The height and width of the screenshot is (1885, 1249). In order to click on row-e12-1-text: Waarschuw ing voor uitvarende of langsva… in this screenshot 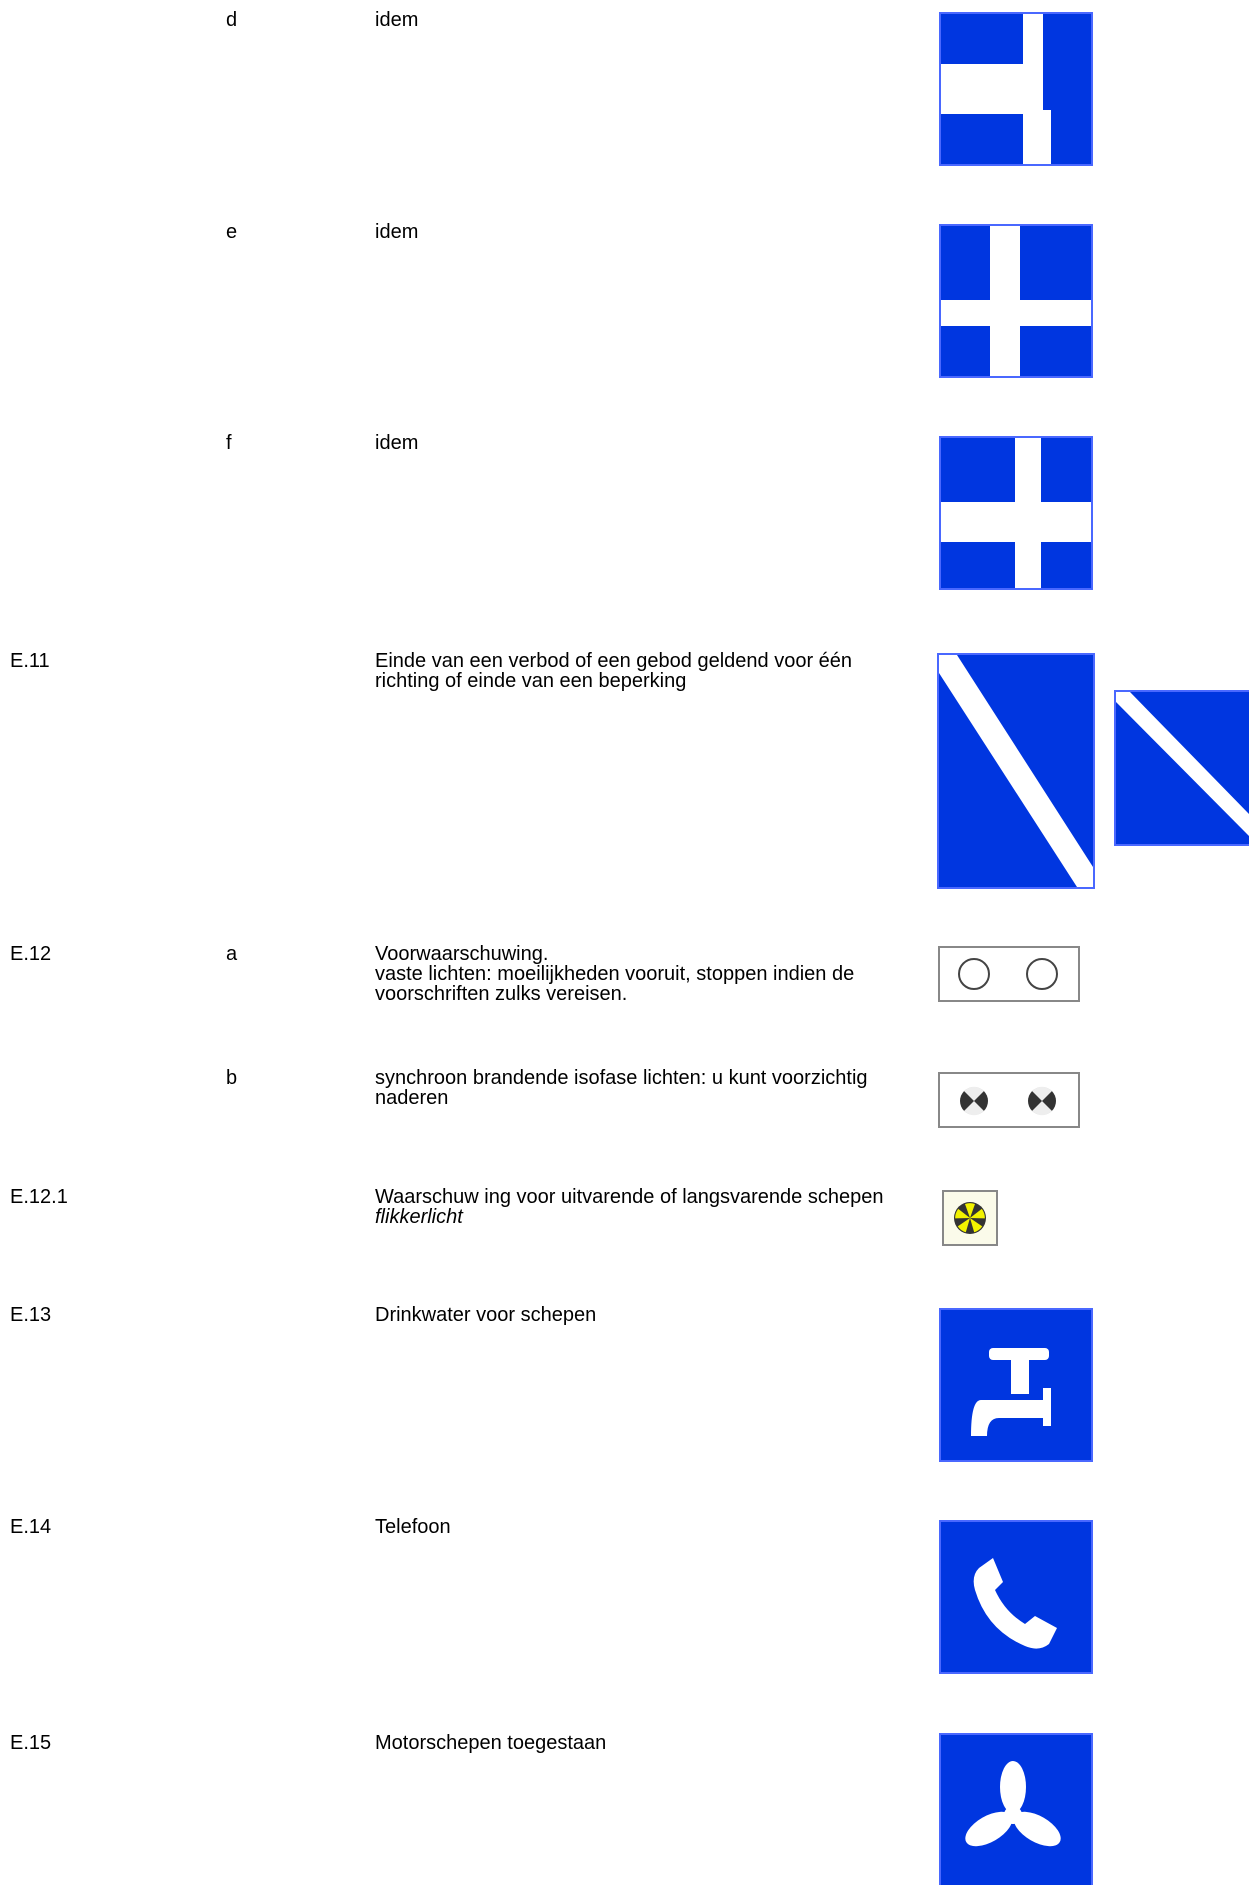, I will do `click(629, 1207)`.